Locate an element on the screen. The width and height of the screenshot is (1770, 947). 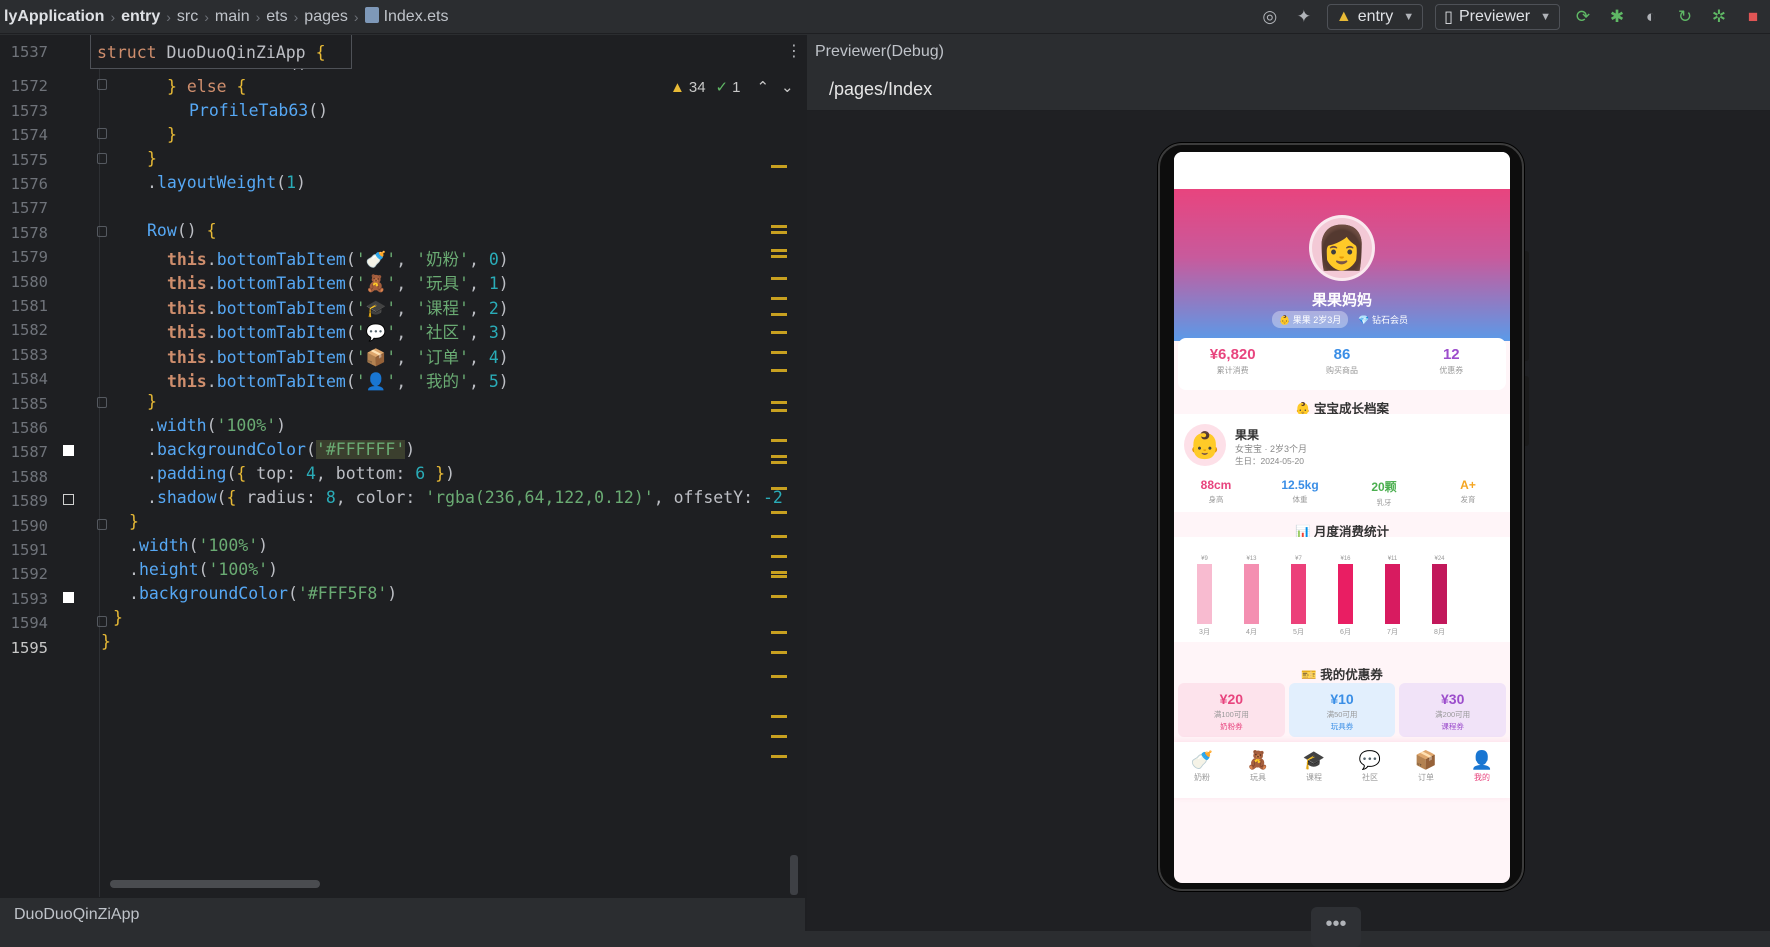
code-line-1591: .width('100%') is located at coordinates (199, 545).